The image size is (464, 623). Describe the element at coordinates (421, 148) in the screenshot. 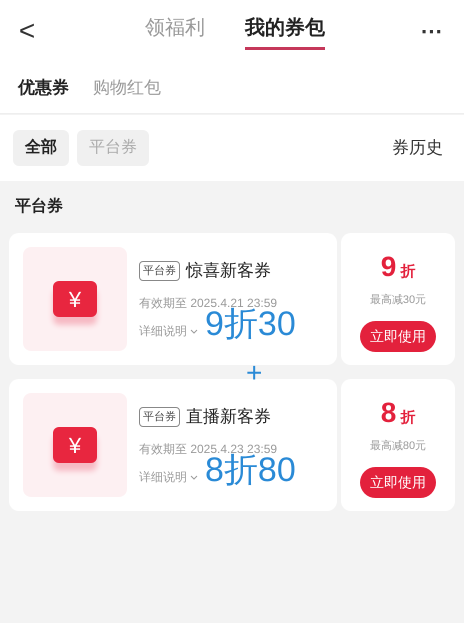

I see `history-link: 券历史` at that location.